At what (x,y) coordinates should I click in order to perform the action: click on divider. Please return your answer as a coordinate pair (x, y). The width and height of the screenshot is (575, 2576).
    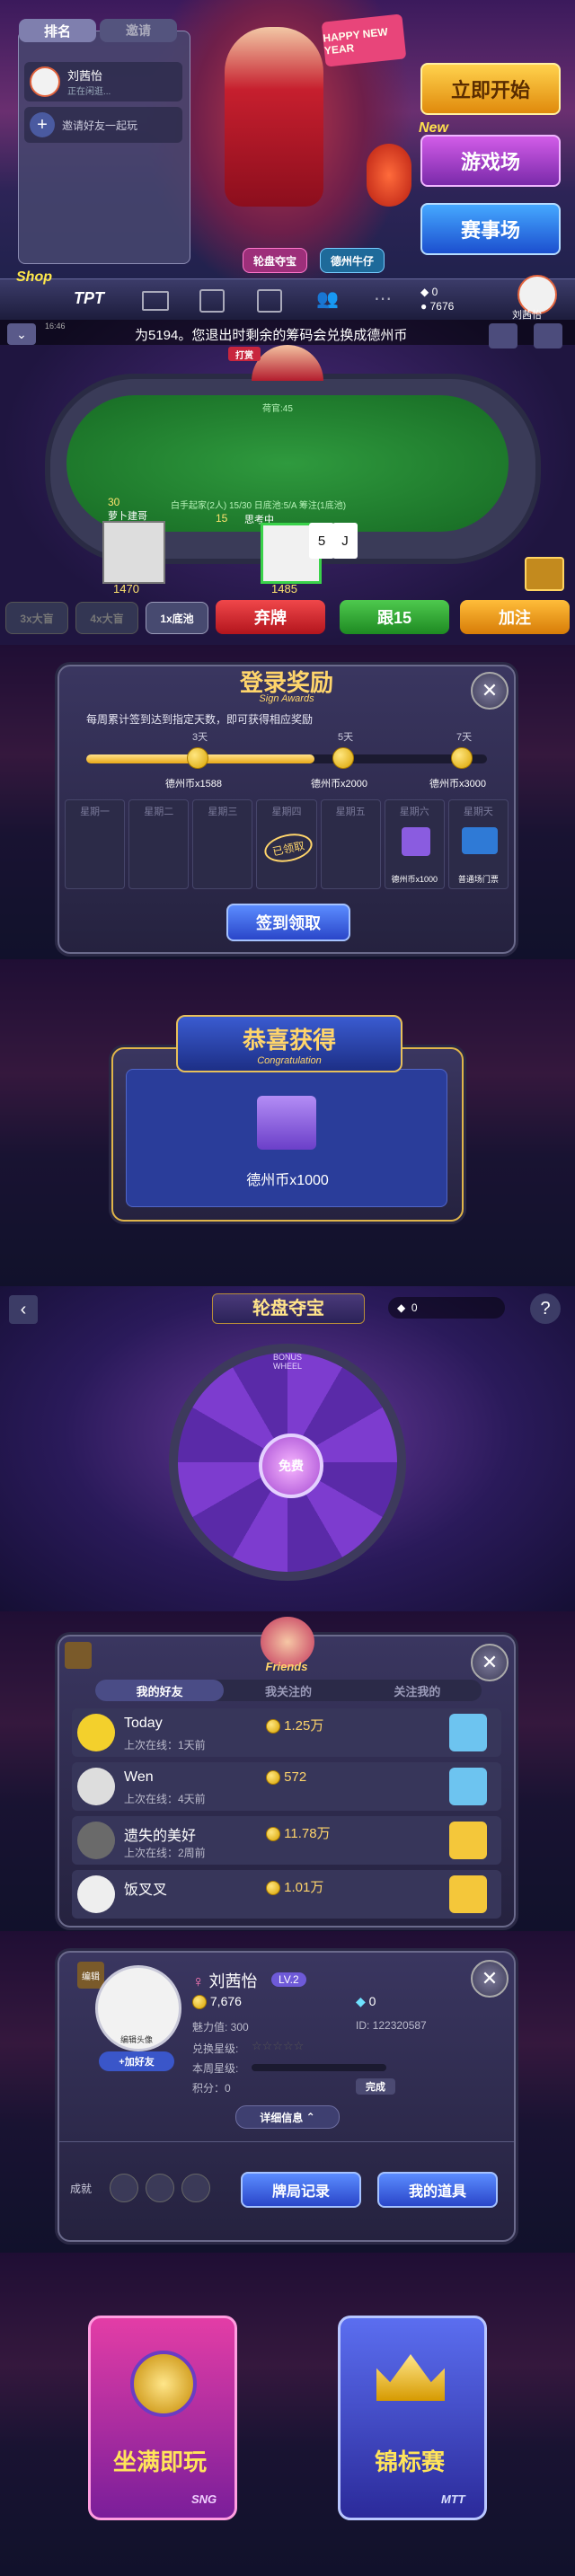
    Looking at the image, I should click on (286, 2141).